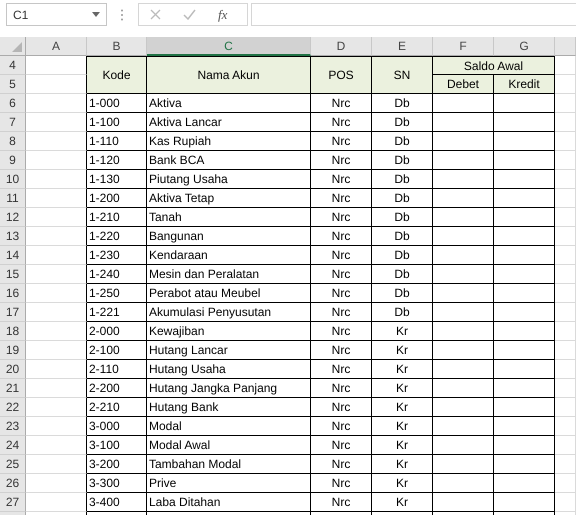  I want to click on row-number: 18, so click(13, 331).